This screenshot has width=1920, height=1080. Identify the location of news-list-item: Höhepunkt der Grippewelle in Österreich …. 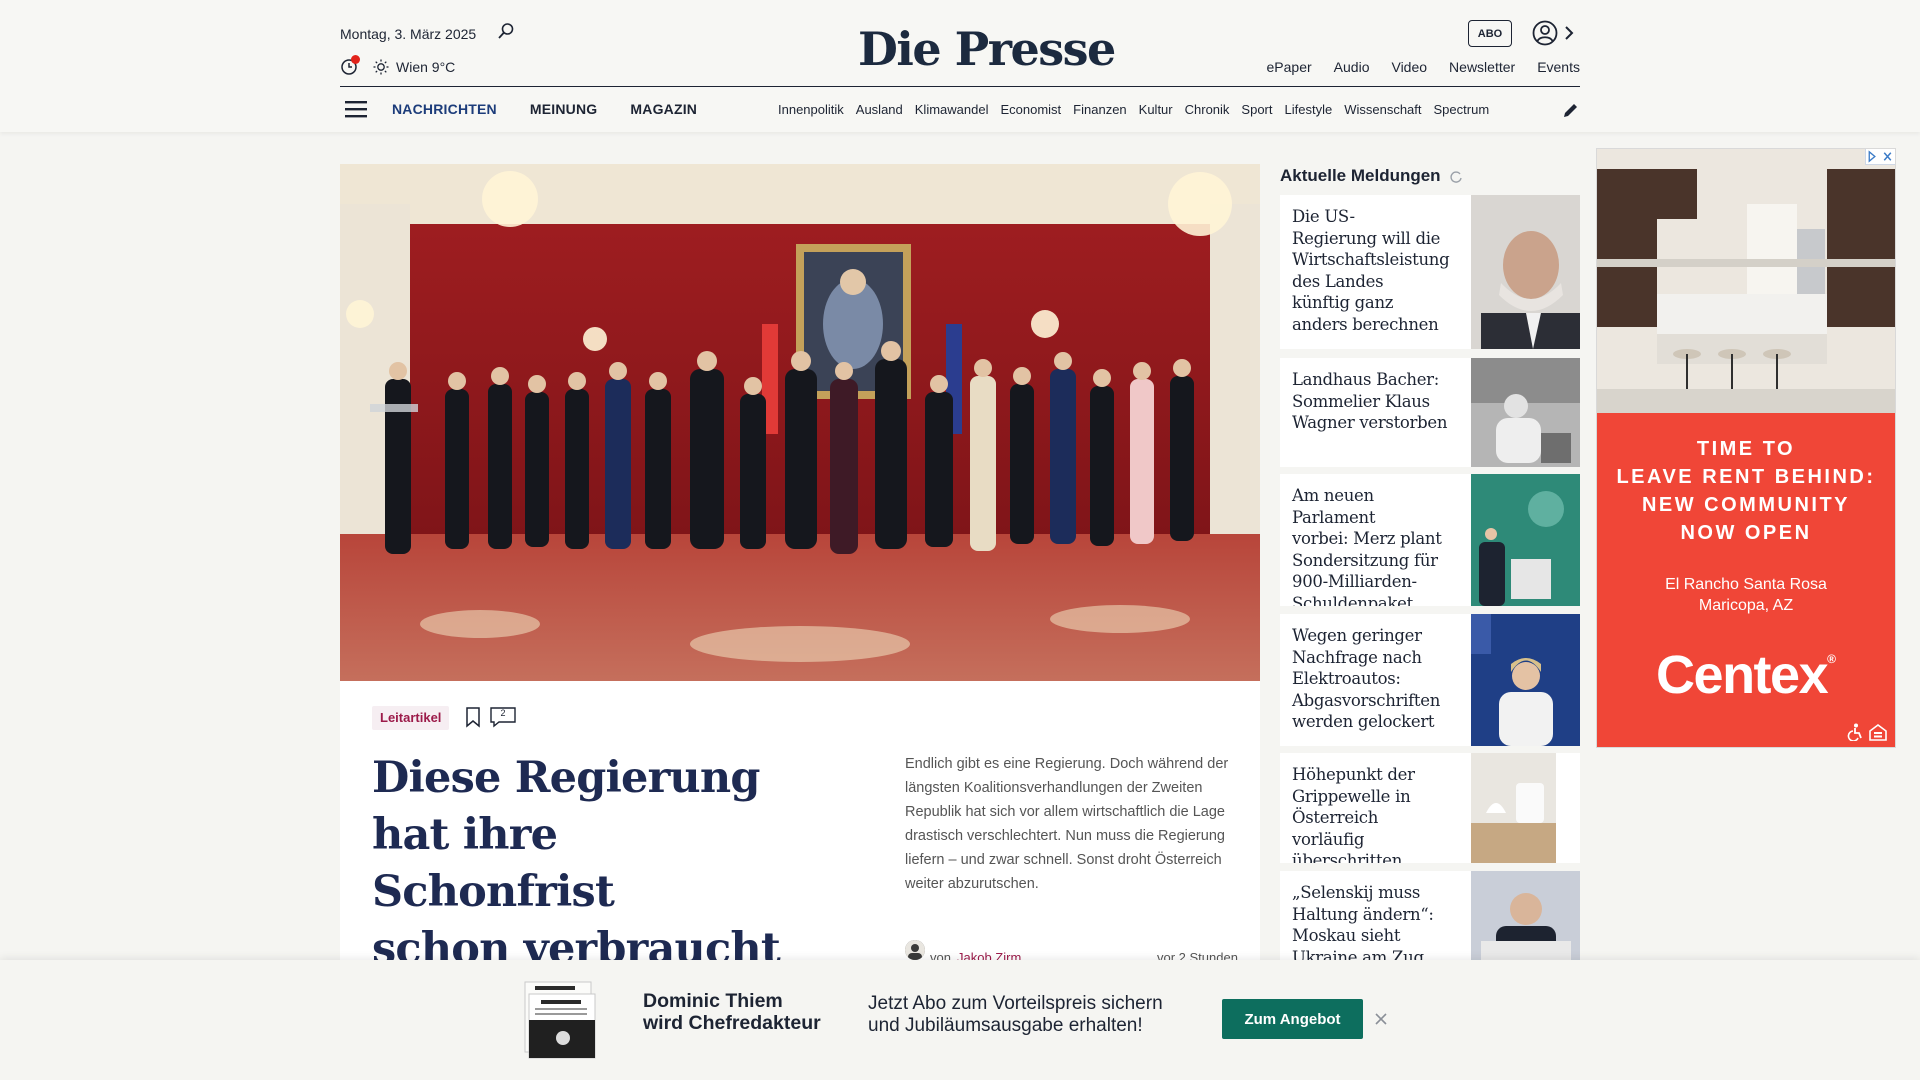
(1430, 808).